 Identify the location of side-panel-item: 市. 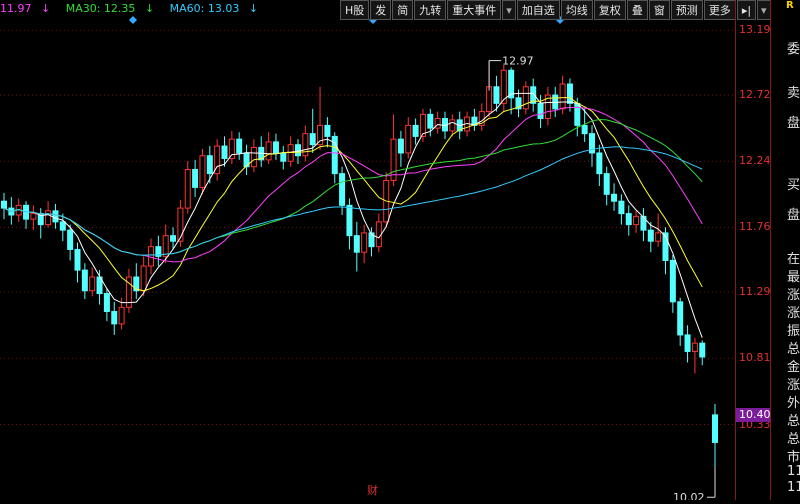
(793, 457).